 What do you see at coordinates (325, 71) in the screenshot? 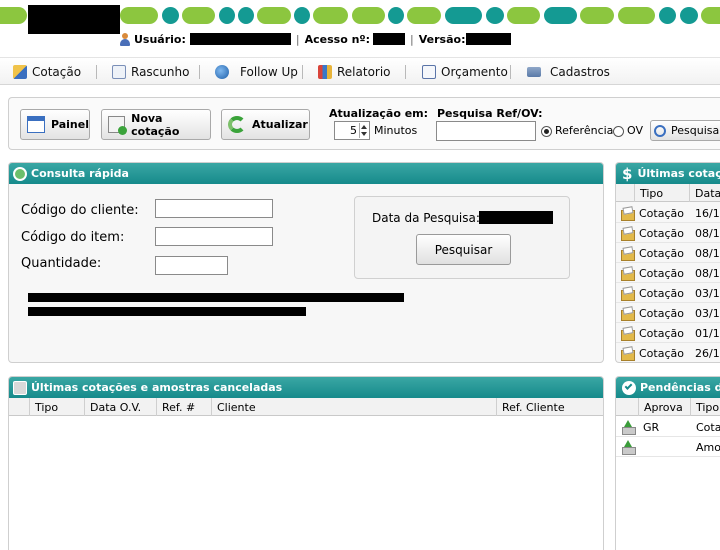
I see `report-icon` at bounding box center [325, 71].